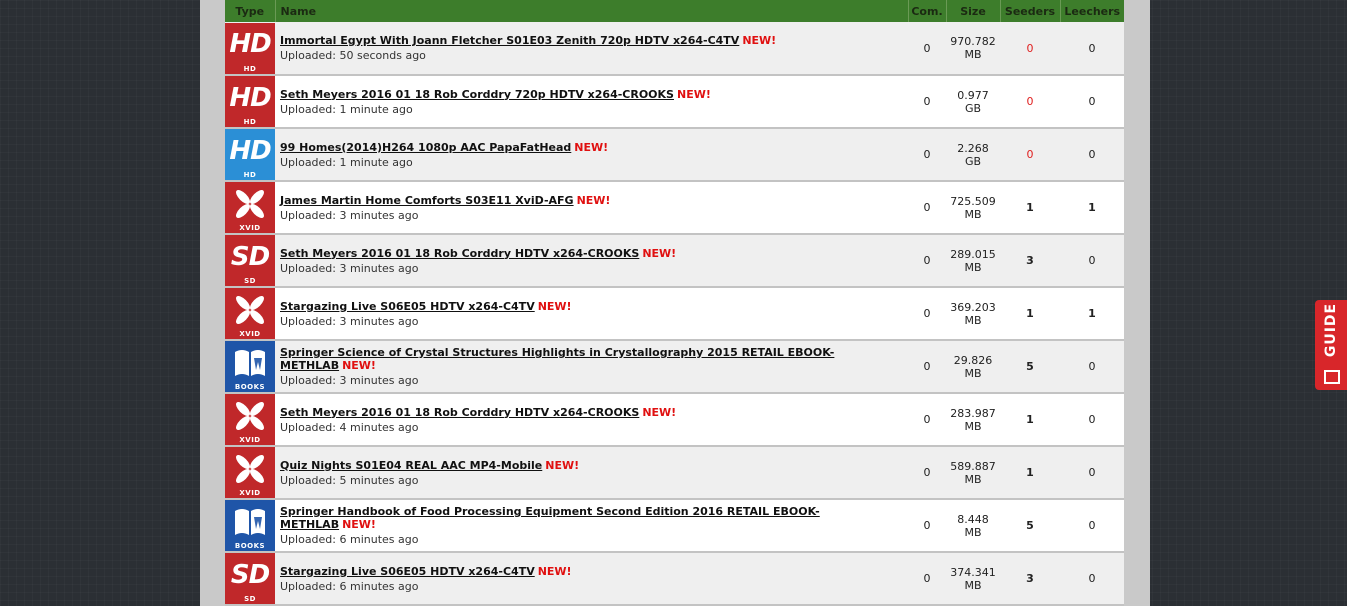 This screenshot has height=606, width=1347. I want to click on col-name: Name, so click(592, 11).